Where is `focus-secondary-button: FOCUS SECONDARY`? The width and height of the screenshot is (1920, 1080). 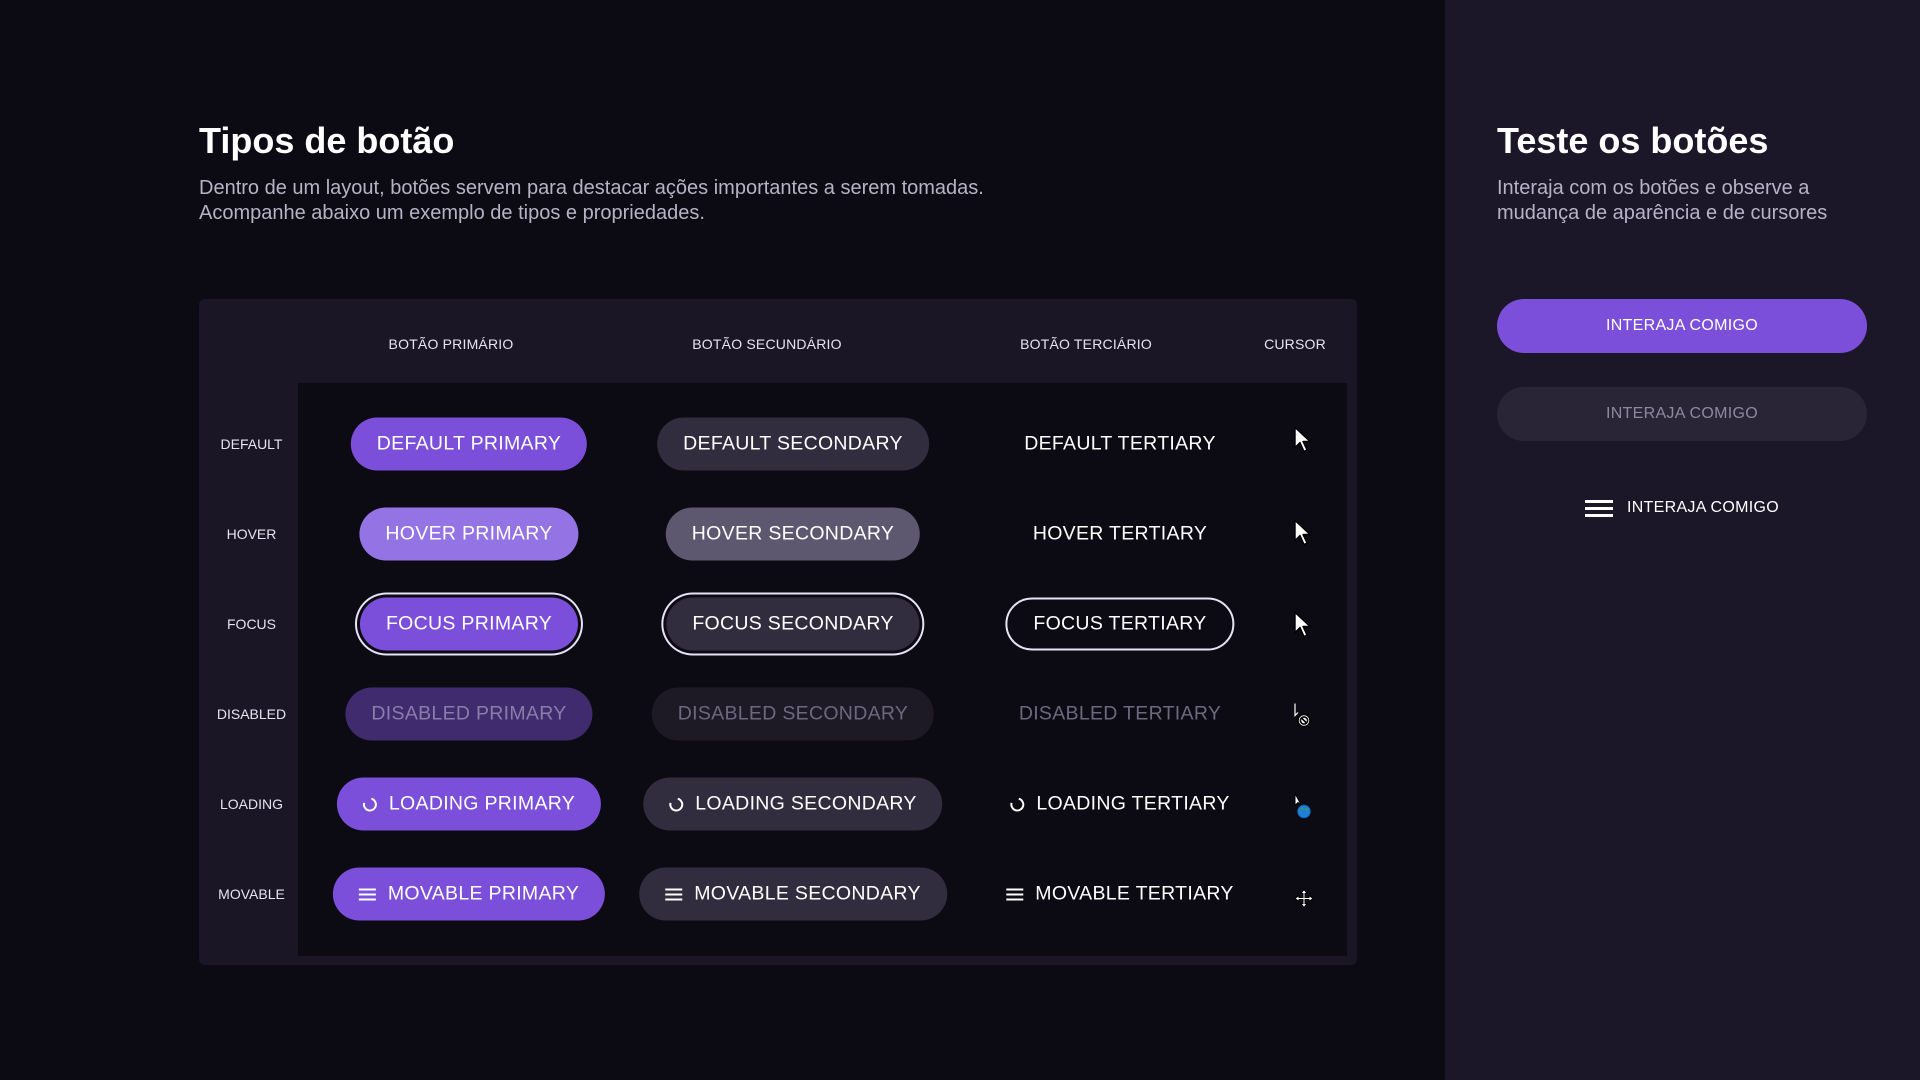 focus-secondary-button: FOCUS SECONDARY is located at coordinates (793, 624).